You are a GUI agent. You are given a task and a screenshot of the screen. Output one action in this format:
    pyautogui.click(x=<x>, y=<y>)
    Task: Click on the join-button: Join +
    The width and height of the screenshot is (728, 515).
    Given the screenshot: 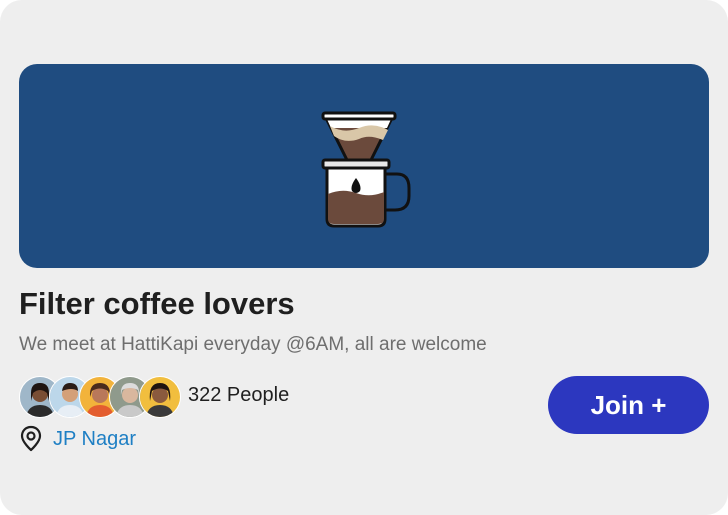 What is the action you would take?
    pyautogui.click(x=628, y=405)
    